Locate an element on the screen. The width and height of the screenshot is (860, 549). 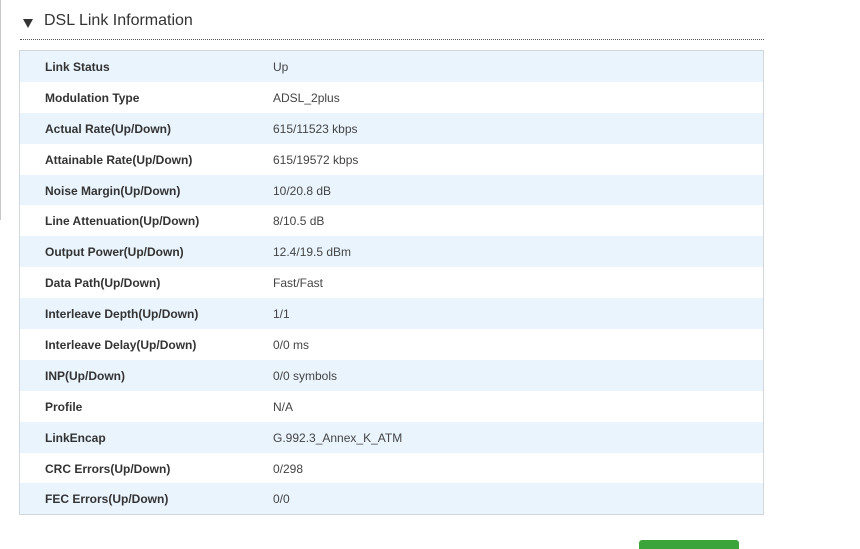
row-value: 0/0 ms is located at coordinates (291, 345).